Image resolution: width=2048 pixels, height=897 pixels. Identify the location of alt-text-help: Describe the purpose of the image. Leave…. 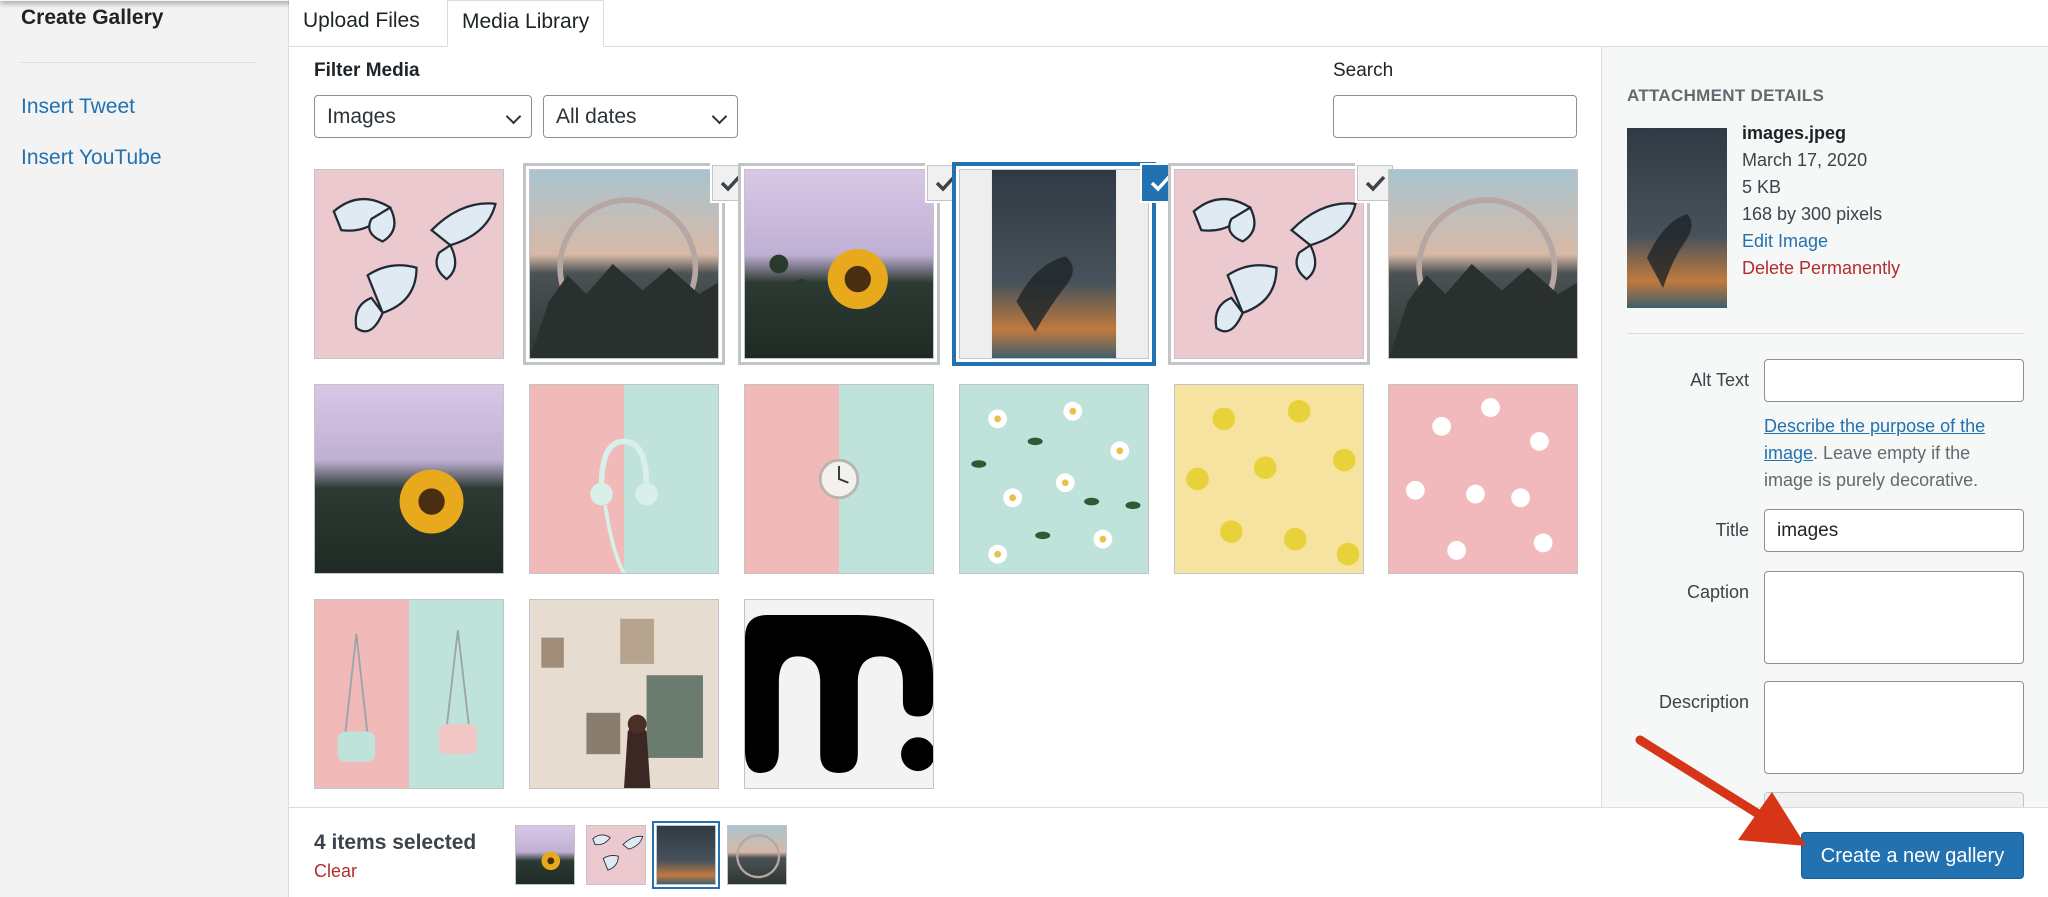
(1894, 453).